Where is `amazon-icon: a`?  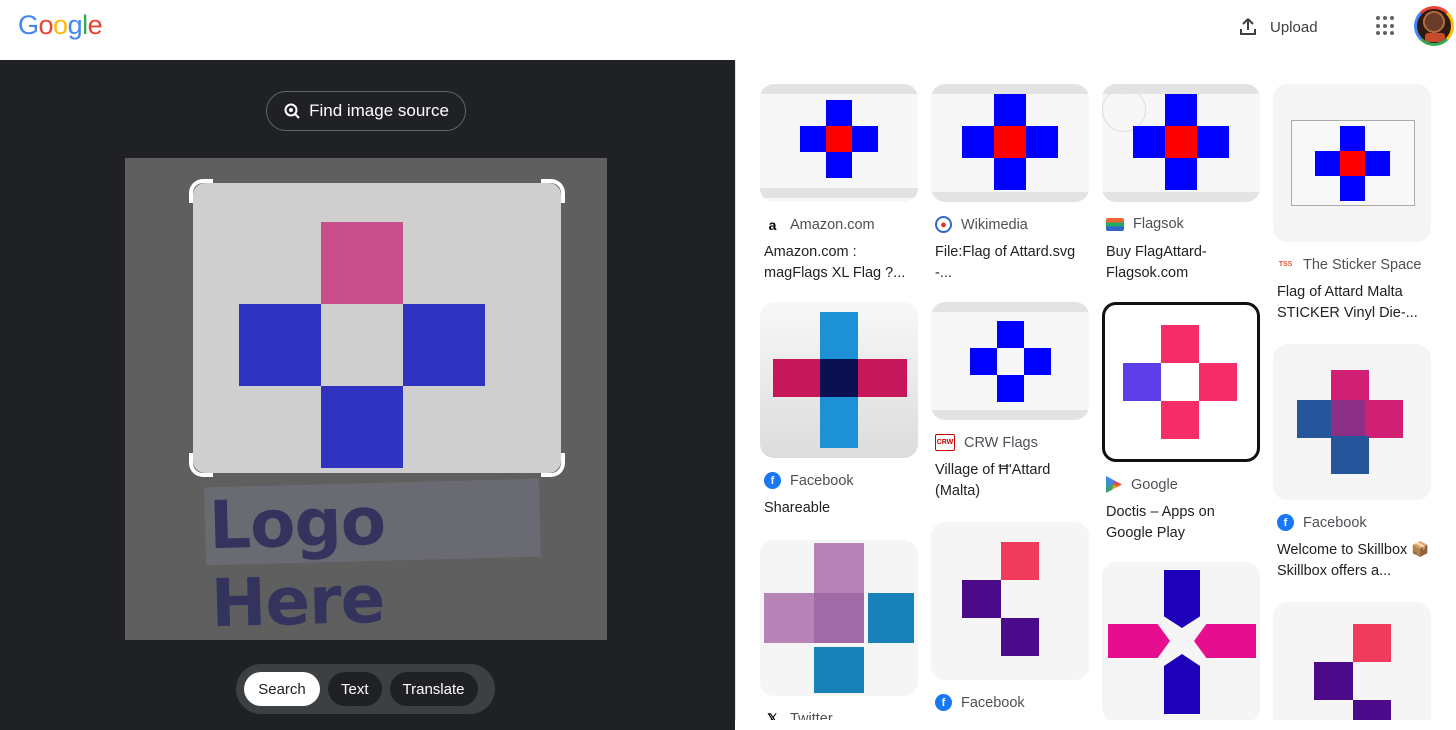
amazon-icon: a is located at coordinates (772, 224).